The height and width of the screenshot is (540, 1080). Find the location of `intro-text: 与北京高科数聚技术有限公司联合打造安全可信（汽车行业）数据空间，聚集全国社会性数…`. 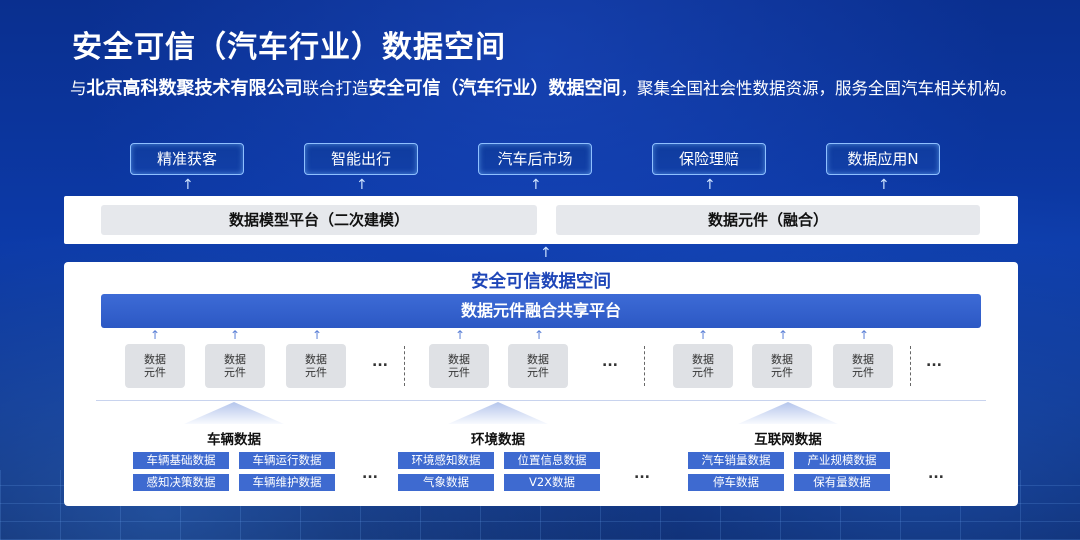

intro-text: 与北京高科数聚技术有限公司联合打造安全可信（汽车行业）数据空间，聚集全国社会性数… is located at coordinates (550, 89).